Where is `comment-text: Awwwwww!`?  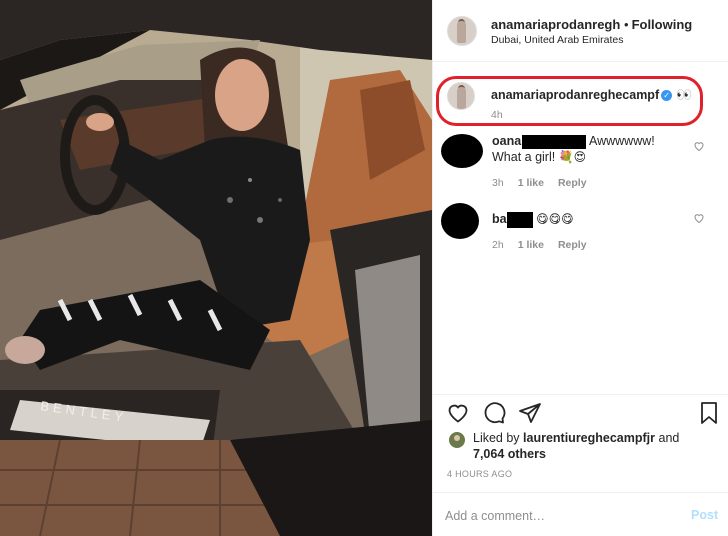
comment-text: Awwwwww! is located at coordinates (621, 141).